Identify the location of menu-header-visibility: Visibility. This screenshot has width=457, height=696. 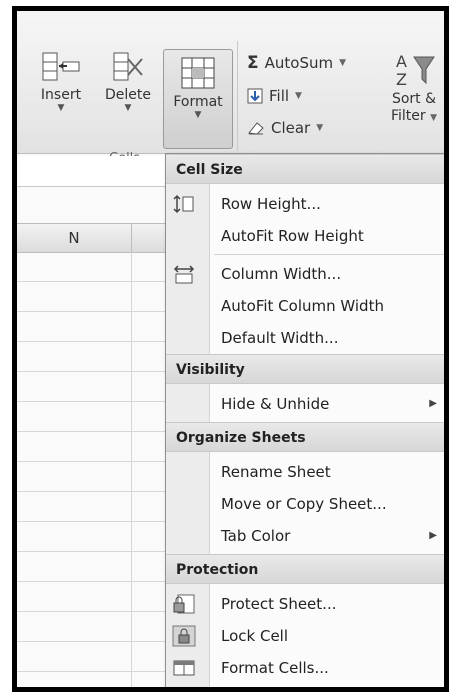
(305, 369).